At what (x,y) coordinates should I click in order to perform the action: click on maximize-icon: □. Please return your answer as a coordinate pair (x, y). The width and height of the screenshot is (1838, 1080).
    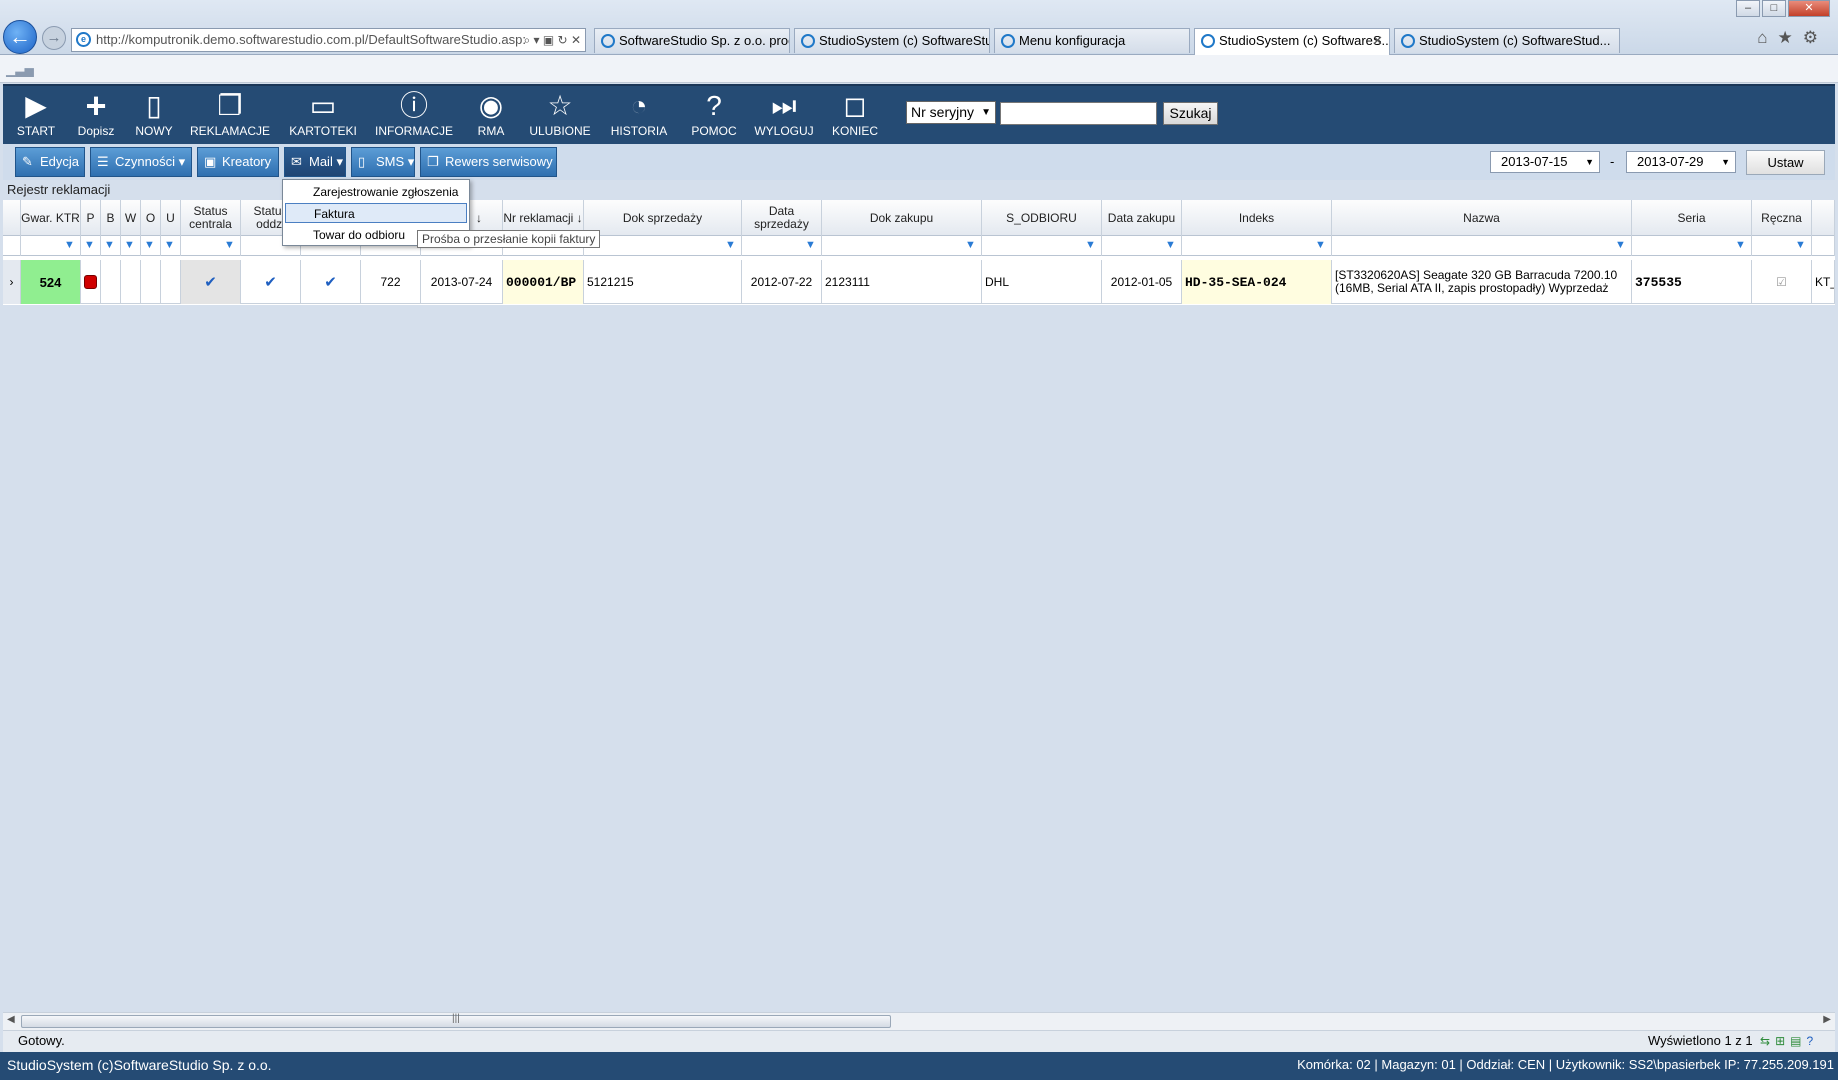
    Looking at the image, I should click on (1774, 8).